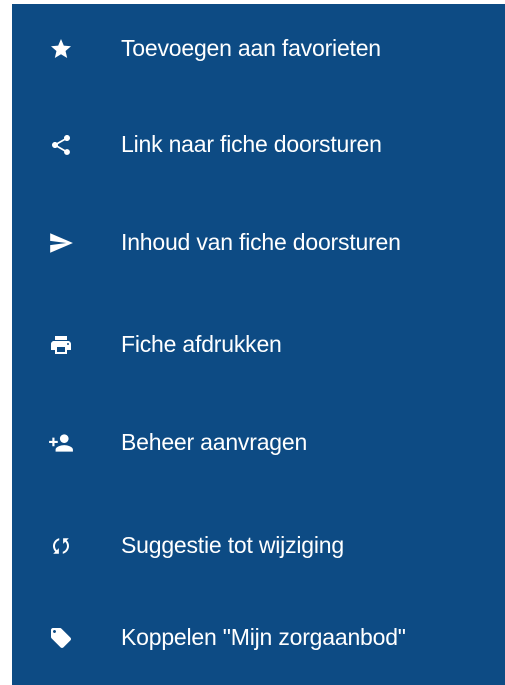 The height and width of the screenshot is (685, 505). Describe the element at coordinates (61, 443) in the screenshot. I see `person-add-icon` at that location.